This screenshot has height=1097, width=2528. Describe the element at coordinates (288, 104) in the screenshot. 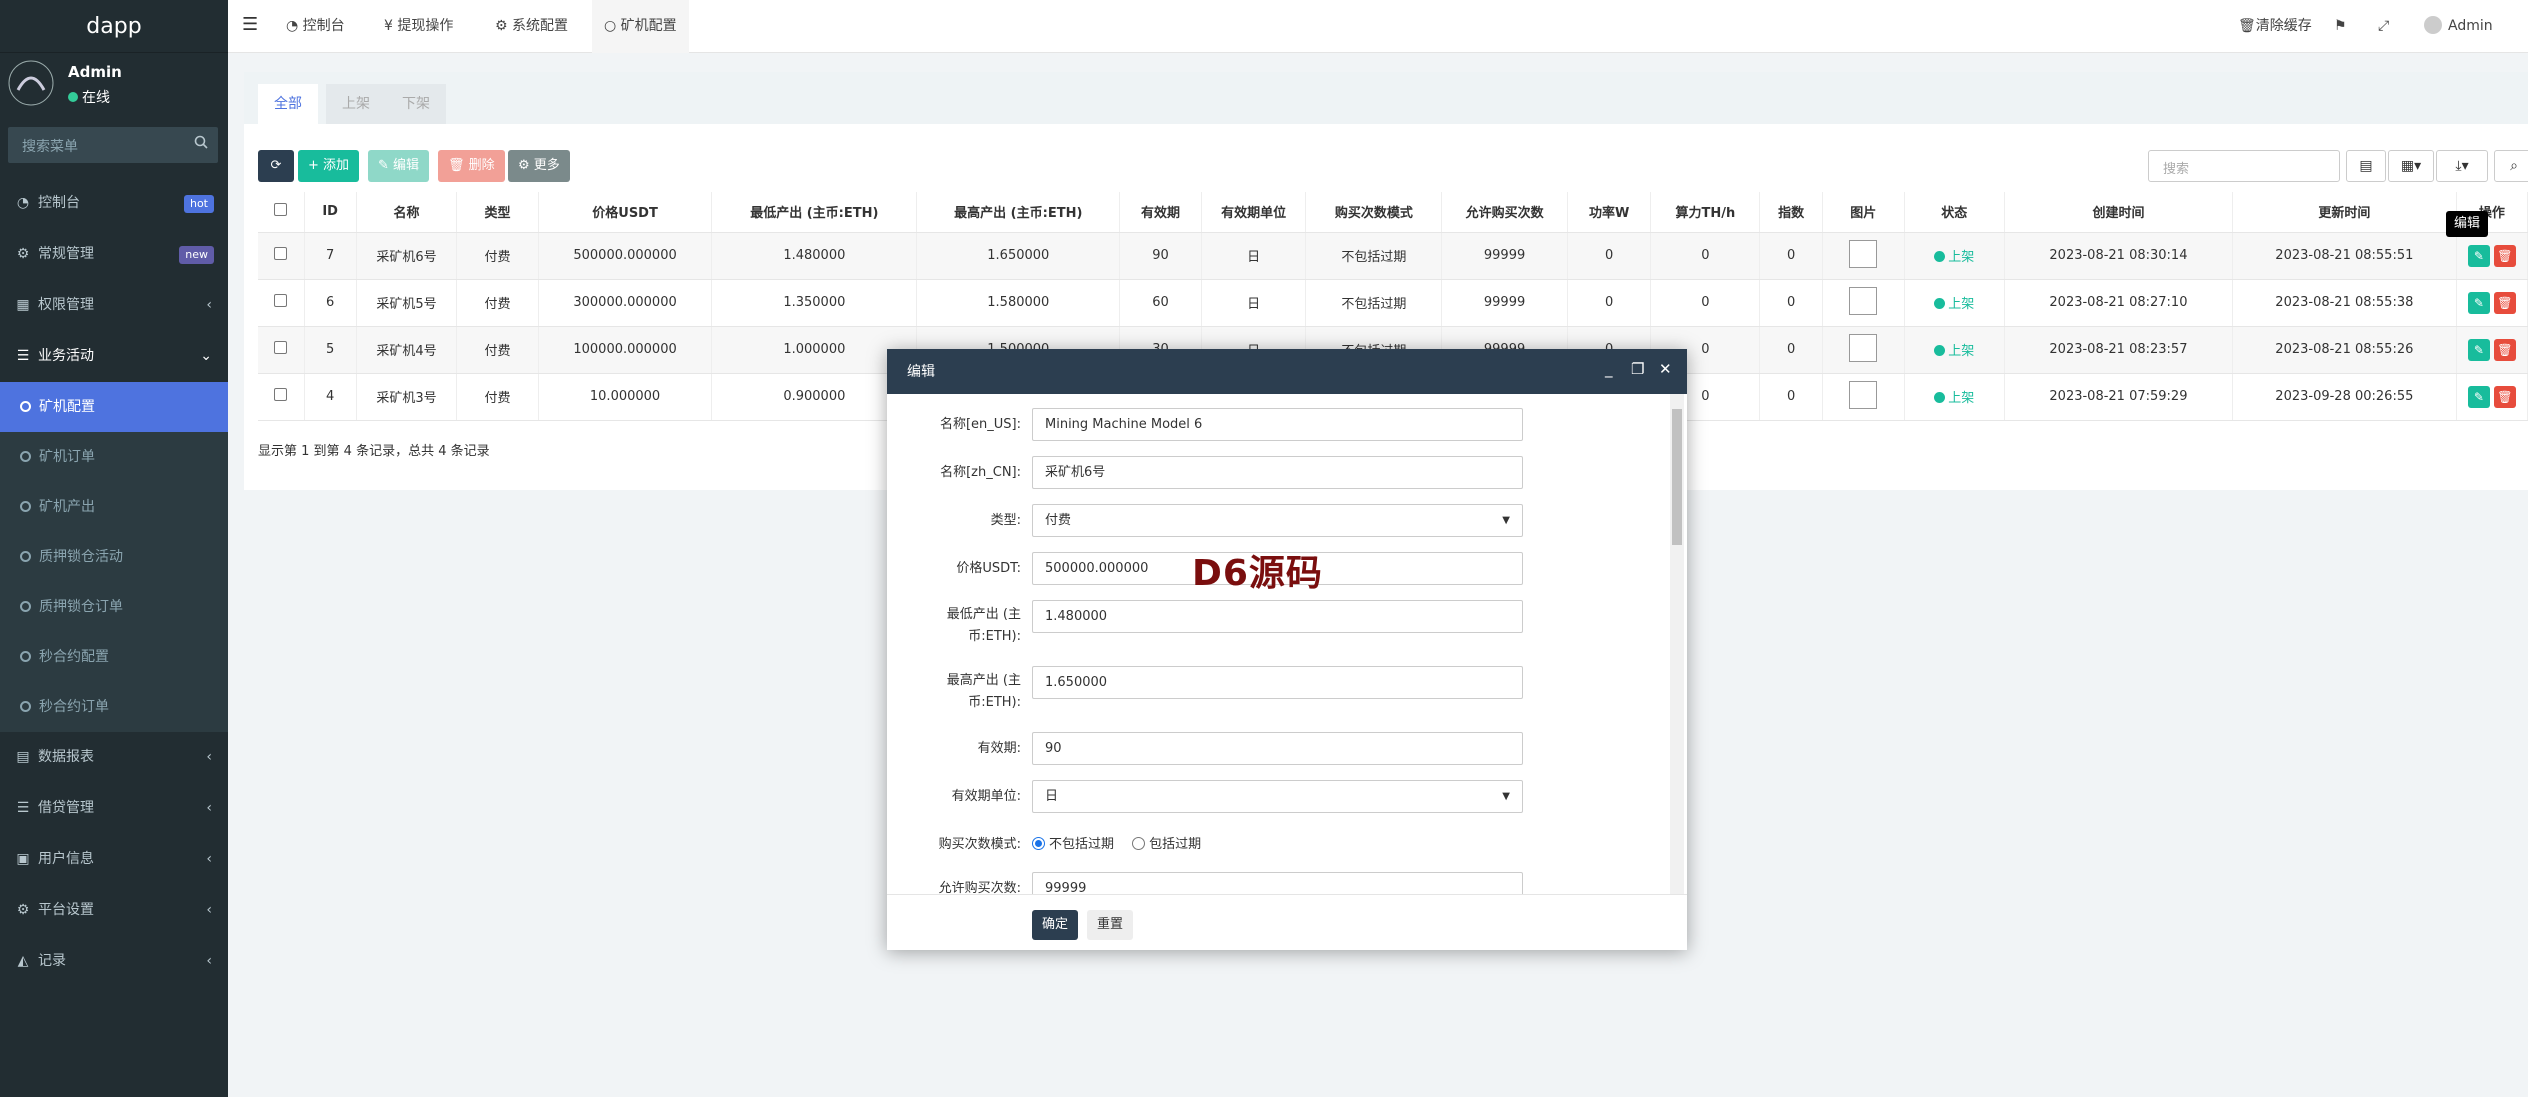

I see `tab-all: 全部` at that location.